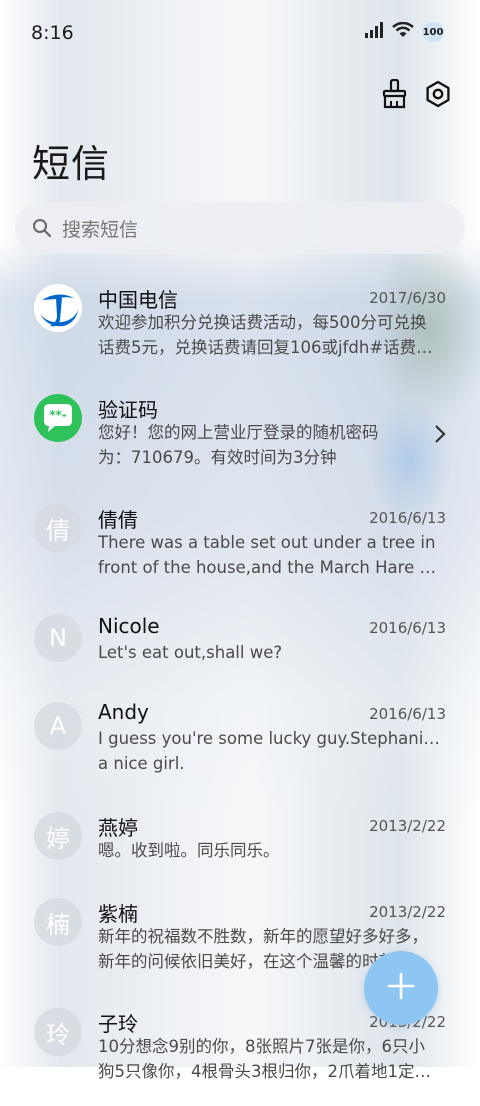 Image resolution: width=480 pixels, height=1106 pixels. I want to click on status-bar: 8:16 100, so click(240, 34).